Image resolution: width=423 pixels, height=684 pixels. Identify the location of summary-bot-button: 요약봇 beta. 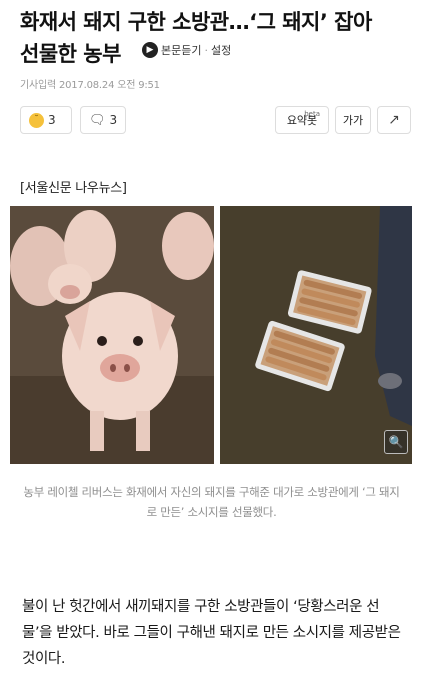
(302, 120).